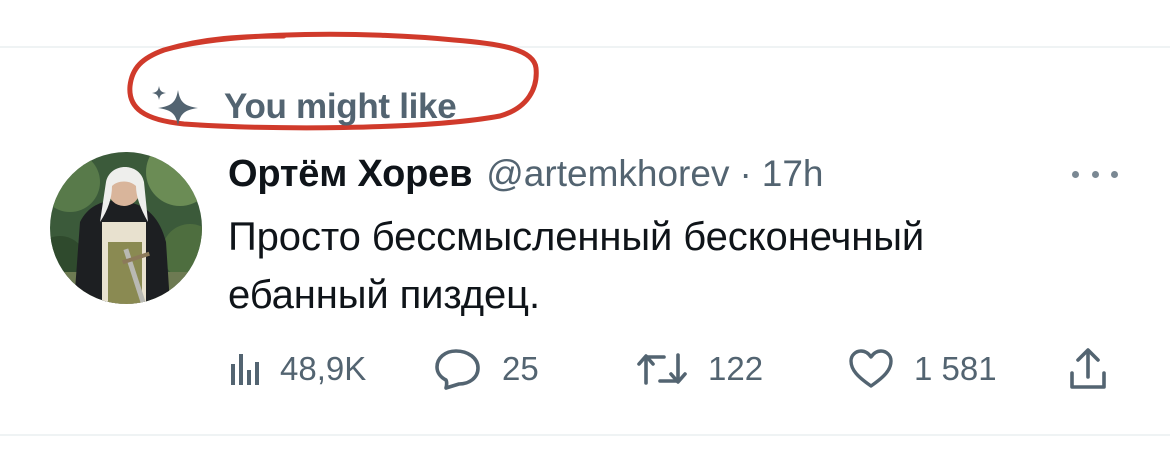 The image size is (1170, 462). I want to click on reply-count: 25, so click(520, 368).